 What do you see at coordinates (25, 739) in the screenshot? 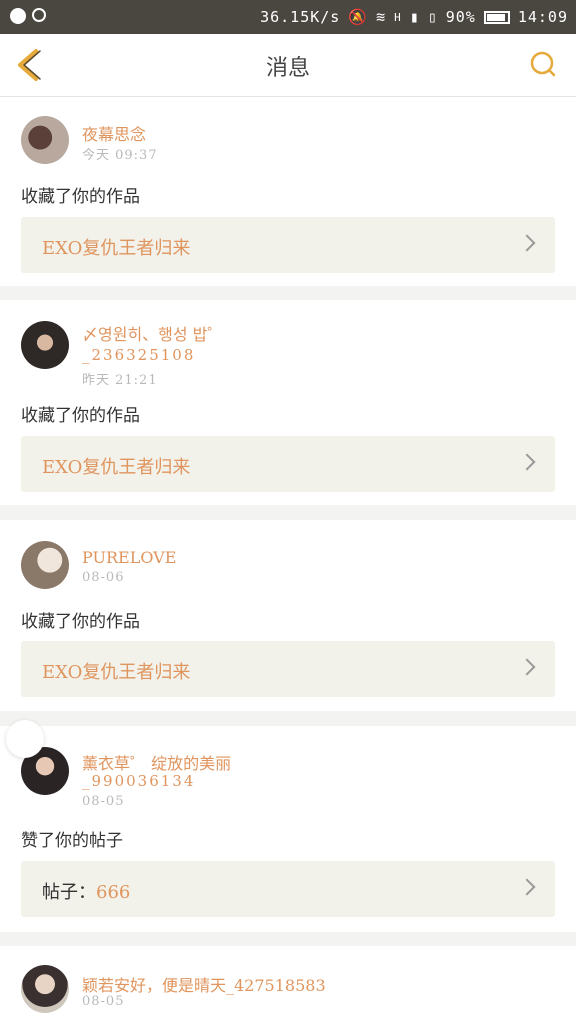
I see `floating-assist-button` at bounding box center [25, 739].